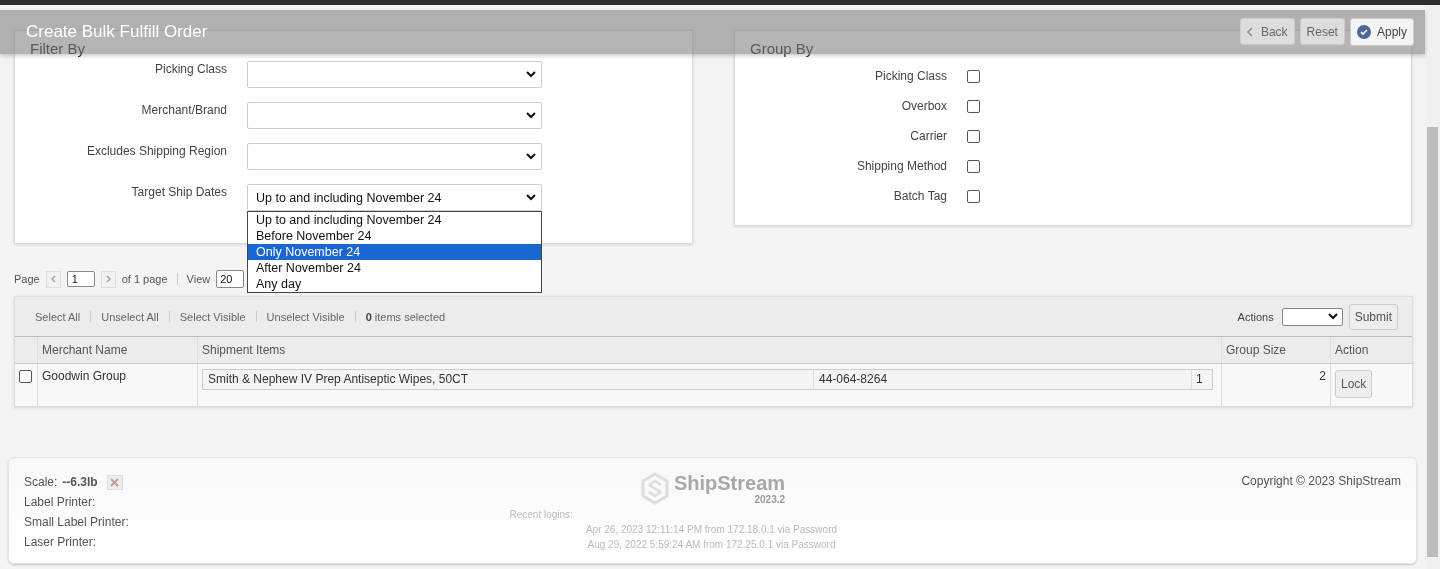 The image size is (1440, 569). What do you see at coordinates (77, 522) in the screenshot?
I see `printer-label: Small Label Printer:` at bounding box center [77, 522].